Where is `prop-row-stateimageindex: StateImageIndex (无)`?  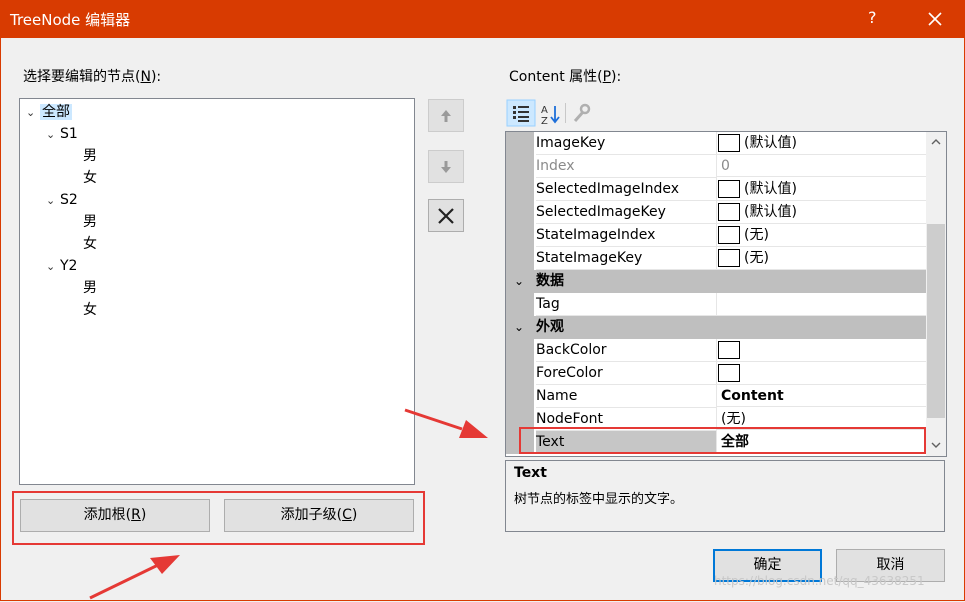 prop-row-stateimageindex: StateImageIndex (无) is located at coordinates (716, 235).